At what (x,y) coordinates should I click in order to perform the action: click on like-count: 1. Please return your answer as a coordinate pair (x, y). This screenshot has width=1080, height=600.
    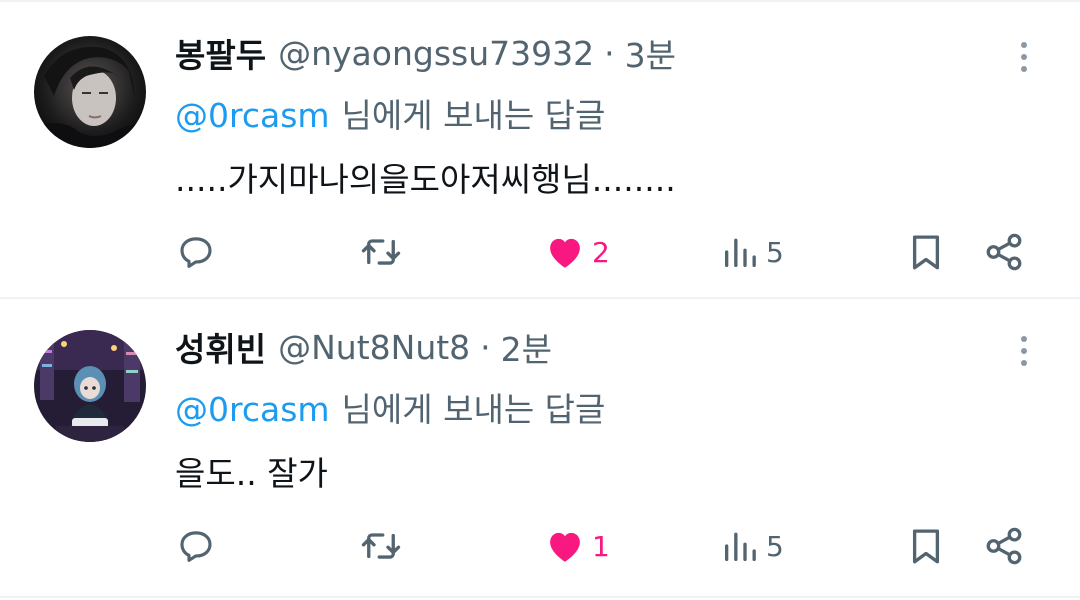
    Looking at the image, I should click on (601, 546).